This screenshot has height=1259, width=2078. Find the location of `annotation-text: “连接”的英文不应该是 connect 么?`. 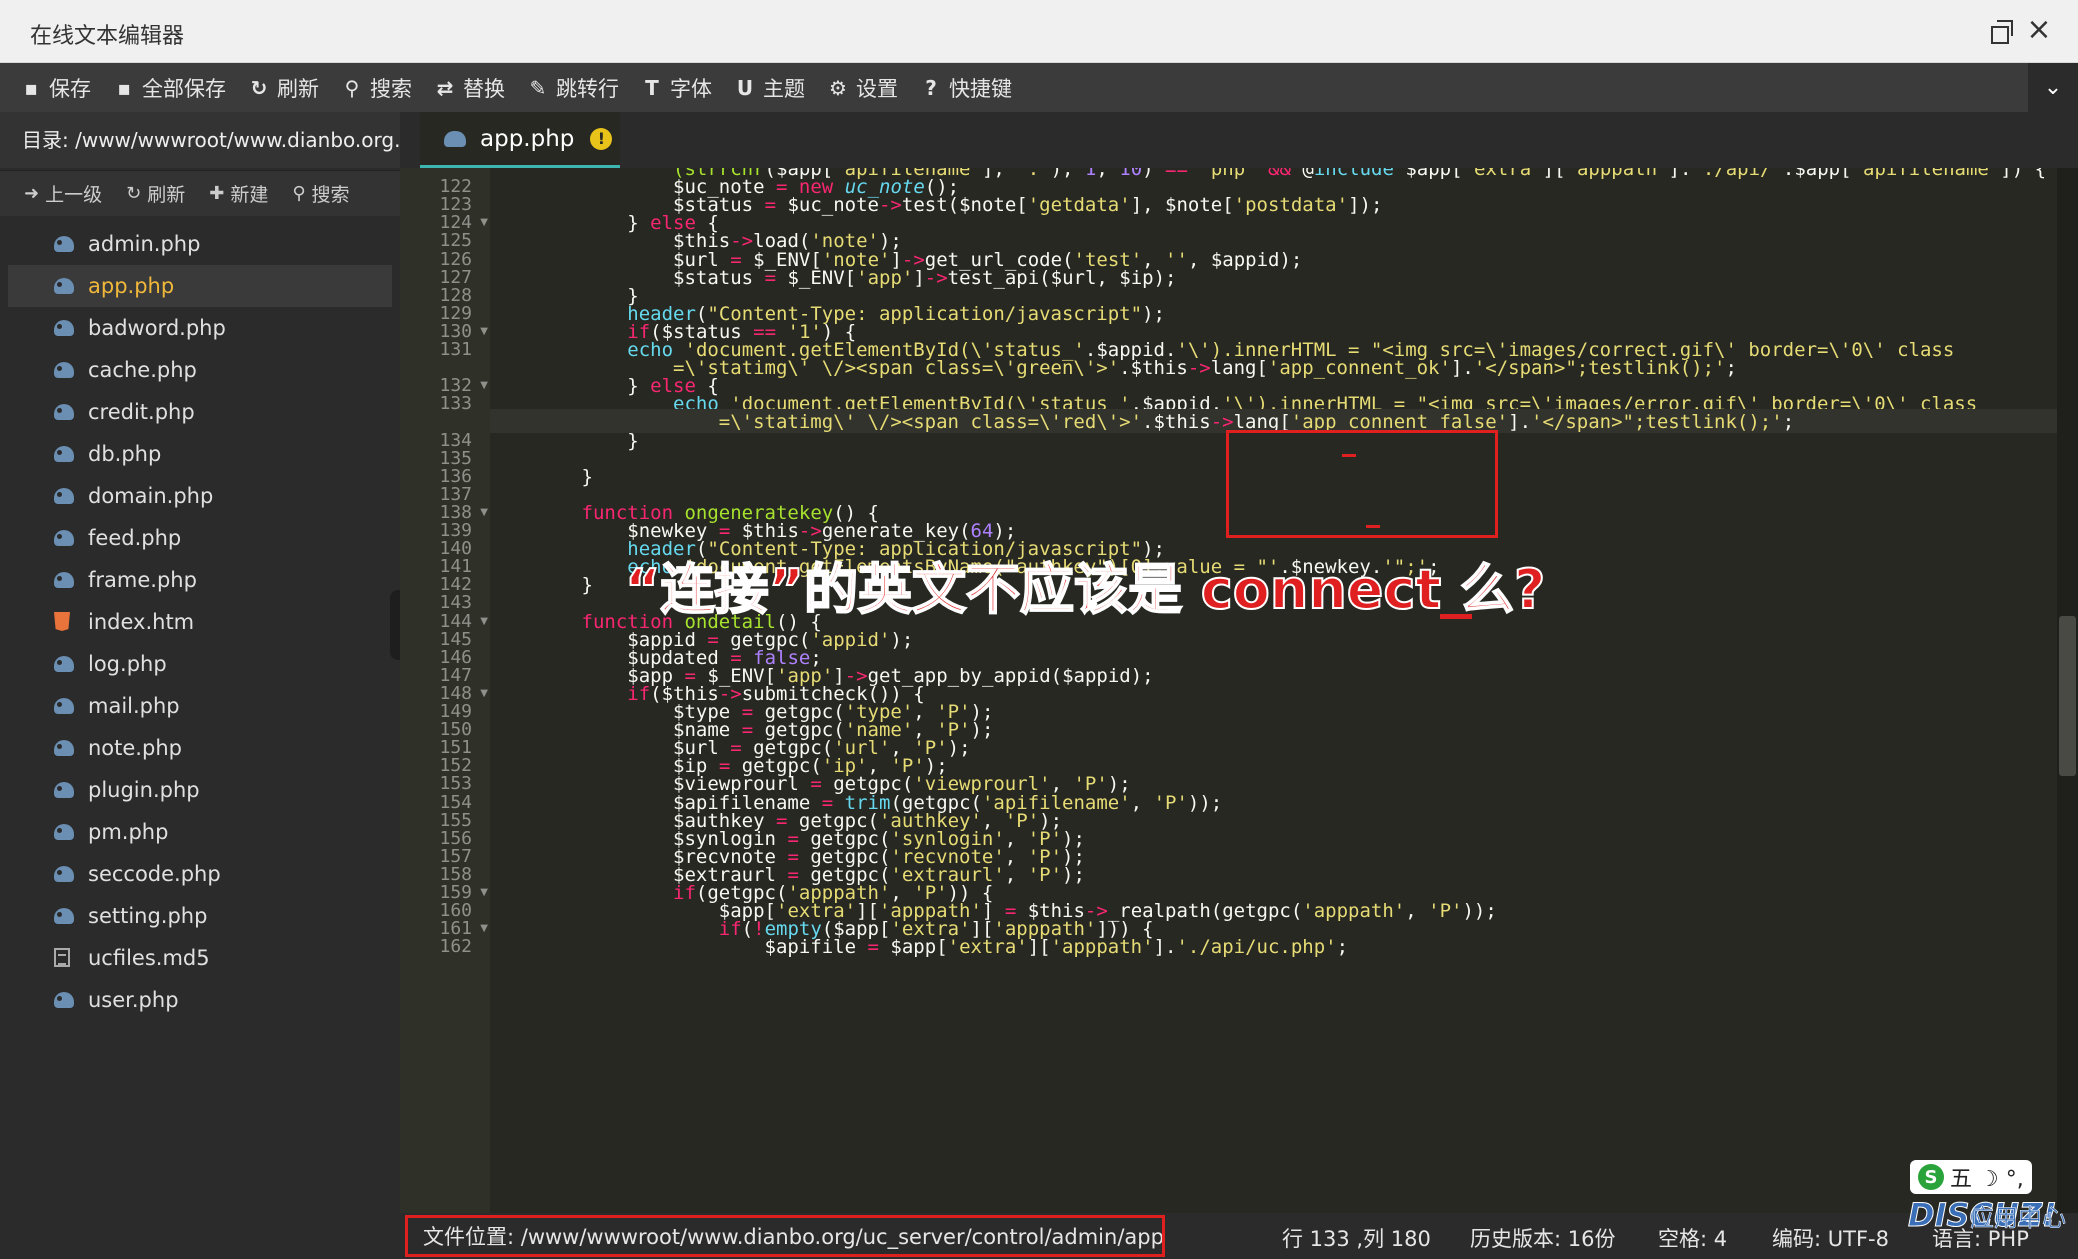

annotation-text: “连接”的英文不应该是 connect 么? is located at coordinates (1085, 589).